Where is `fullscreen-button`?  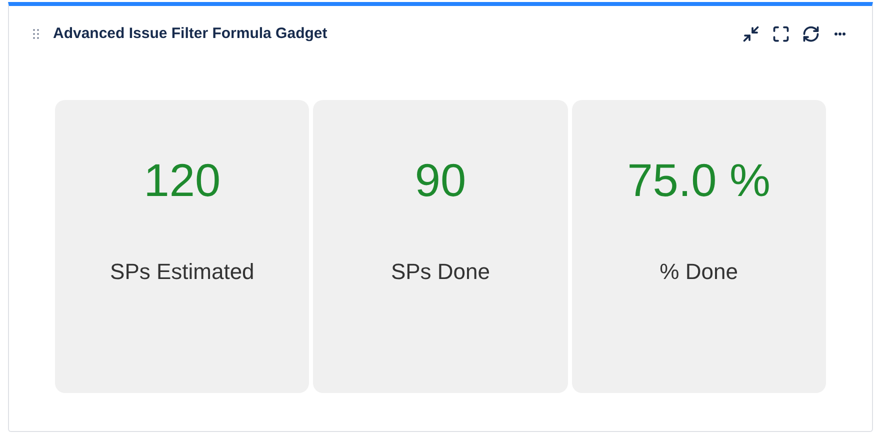 fullscreen-button is located at coordinates (781, 34).